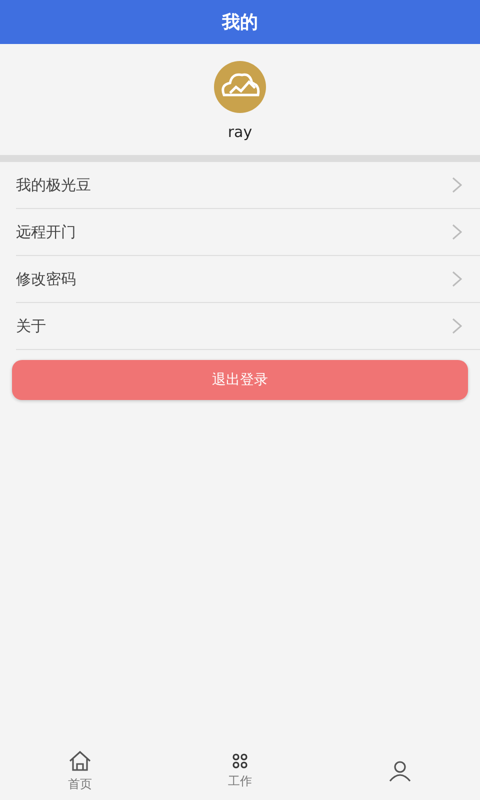  What do you see at coordinates (240, 131) in the screenshot?
I see `user-name: ray` at bounding box center [240, 131].